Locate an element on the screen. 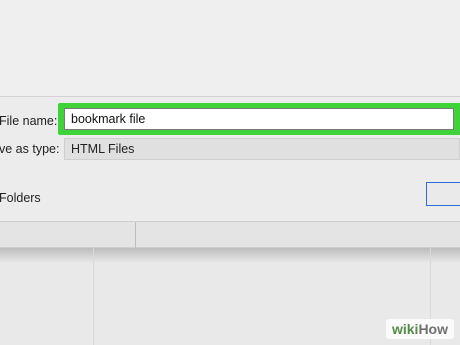  file-name-input is located at coordinates (259, 119).